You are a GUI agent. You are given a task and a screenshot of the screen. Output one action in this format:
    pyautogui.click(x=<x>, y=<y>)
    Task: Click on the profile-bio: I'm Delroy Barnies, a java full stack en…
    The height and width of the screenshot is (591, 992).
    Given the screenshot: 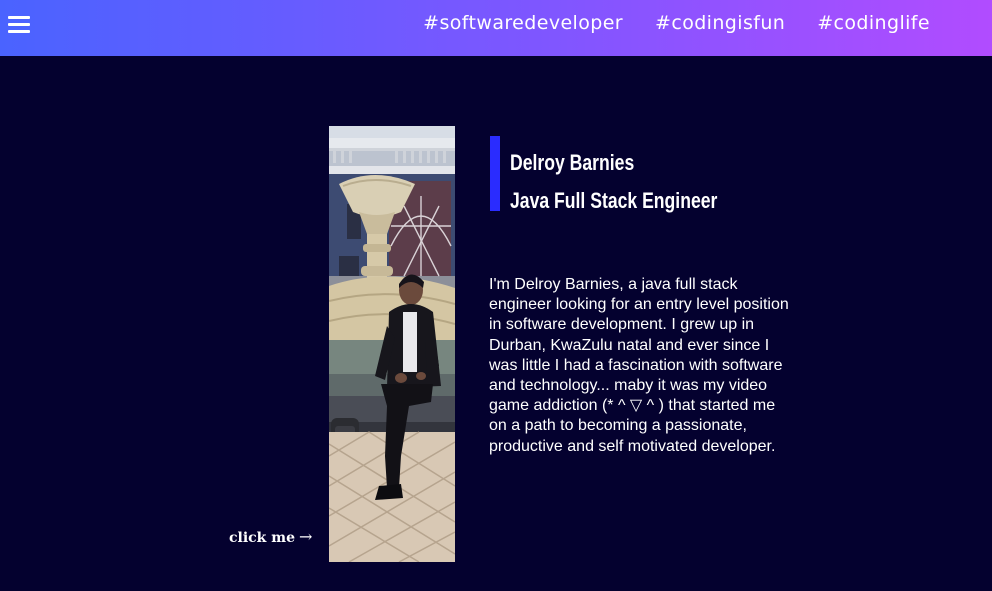 What is the action you would take?
    pyautogui.click(x=639, y=365)
    